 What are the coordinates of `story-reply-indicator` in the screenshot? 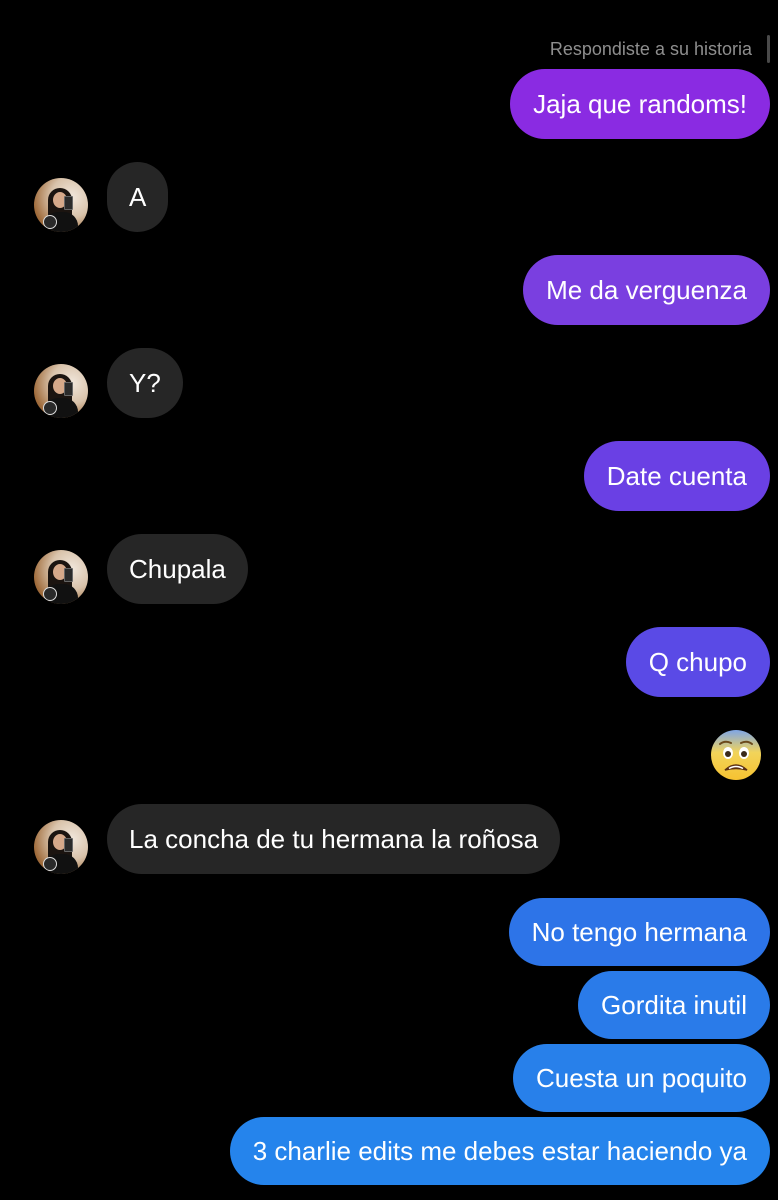 It's located at (768, 49).